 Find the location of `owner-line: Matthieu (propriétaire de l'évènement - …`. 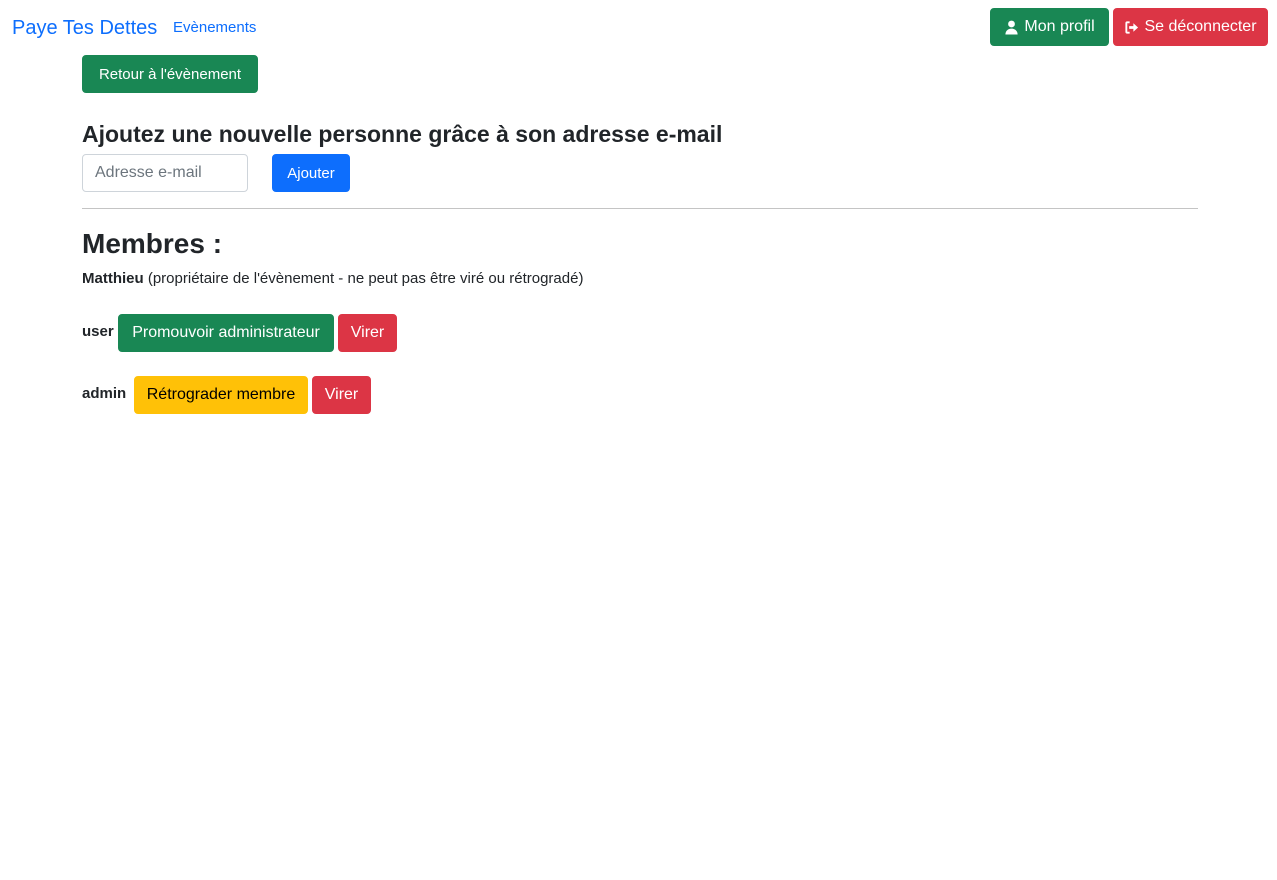

owner-line: Matthieu (propriétaire de l'évènement - … is located at coordinates (332, 279).